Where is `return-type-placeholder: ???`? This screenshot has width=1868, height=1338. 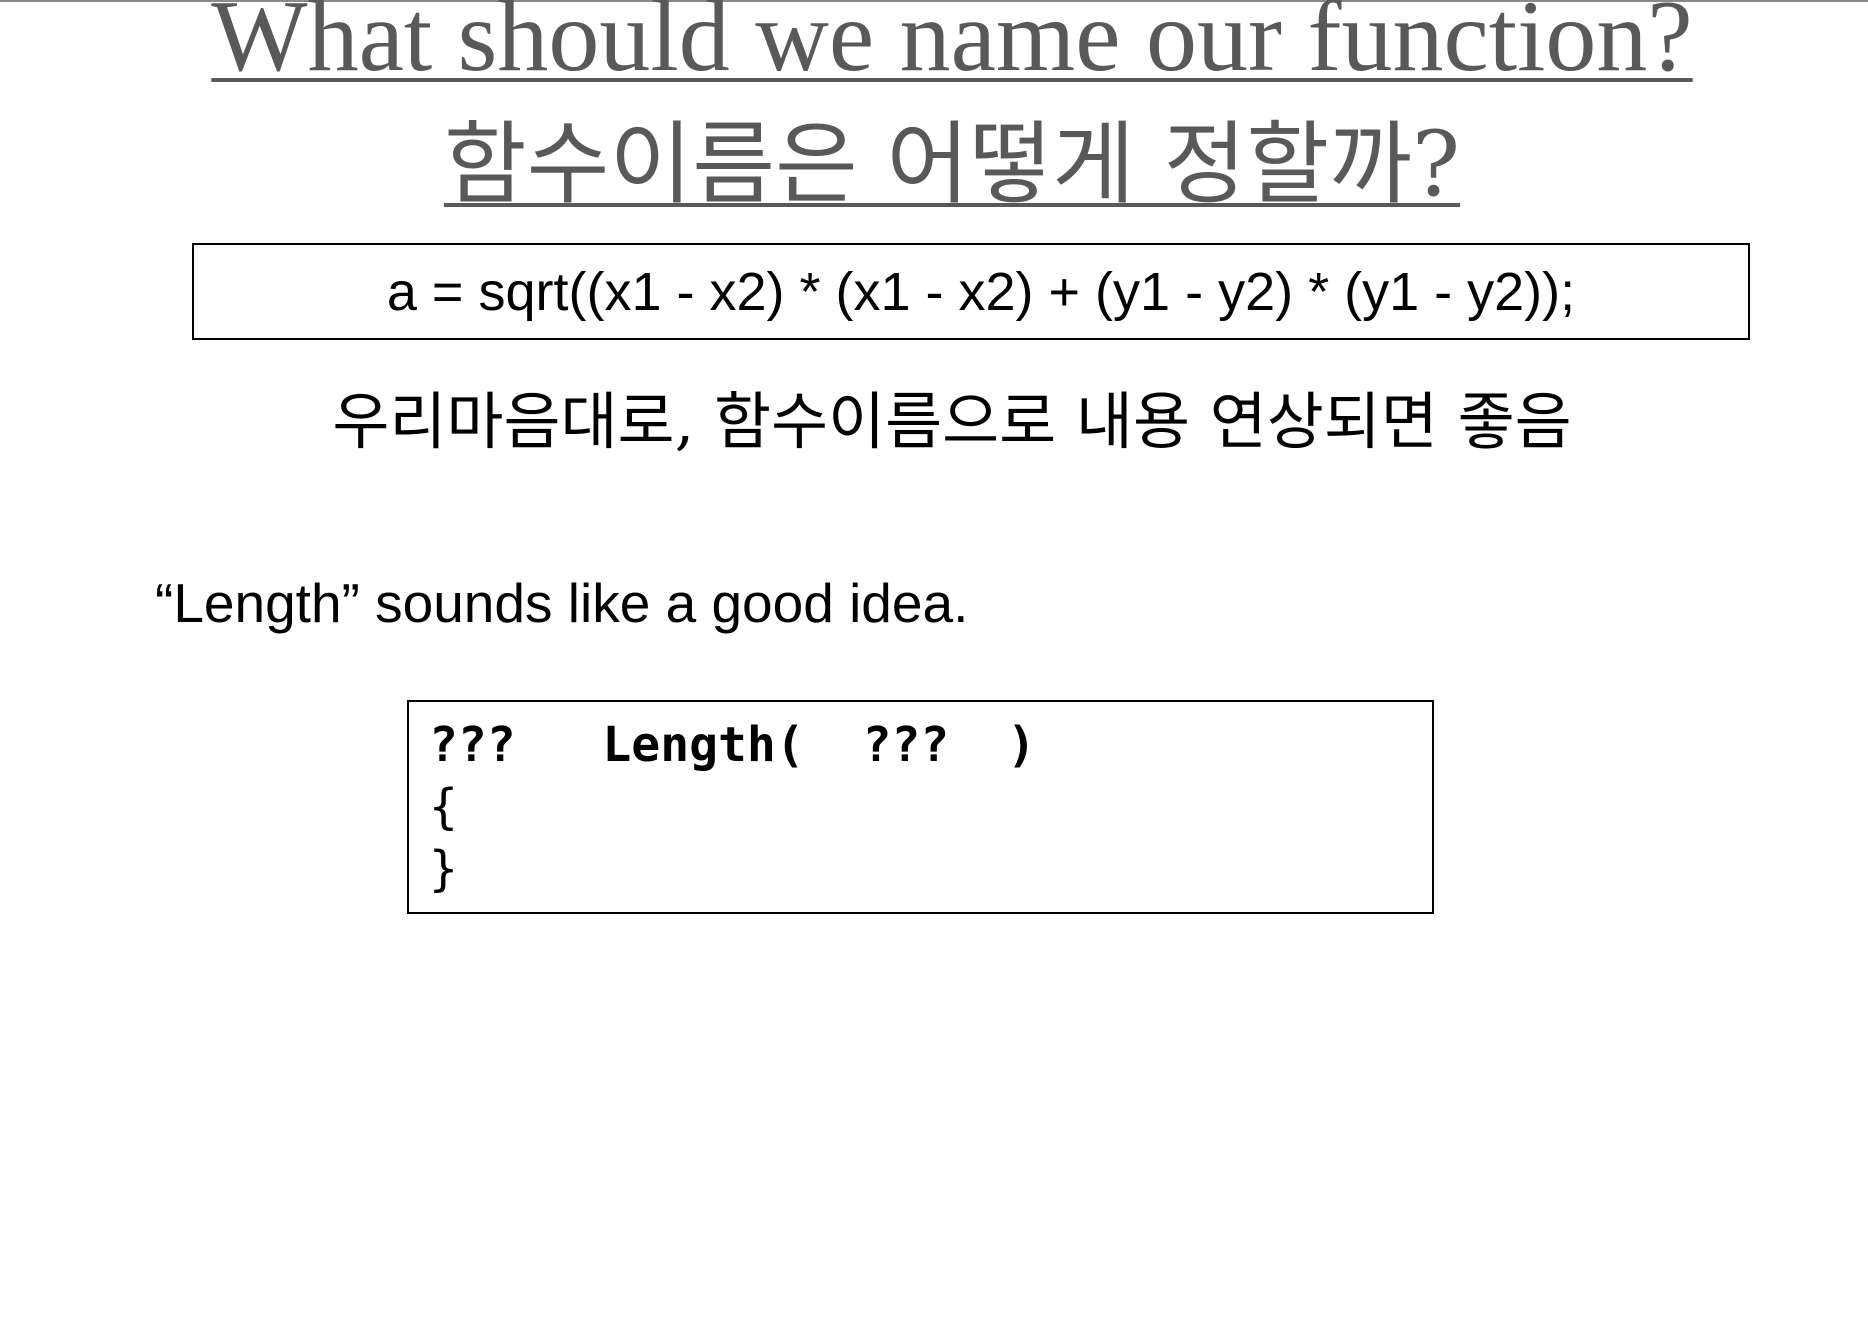
return-type-placeholder: ??? is located at coordinates (472, 745).